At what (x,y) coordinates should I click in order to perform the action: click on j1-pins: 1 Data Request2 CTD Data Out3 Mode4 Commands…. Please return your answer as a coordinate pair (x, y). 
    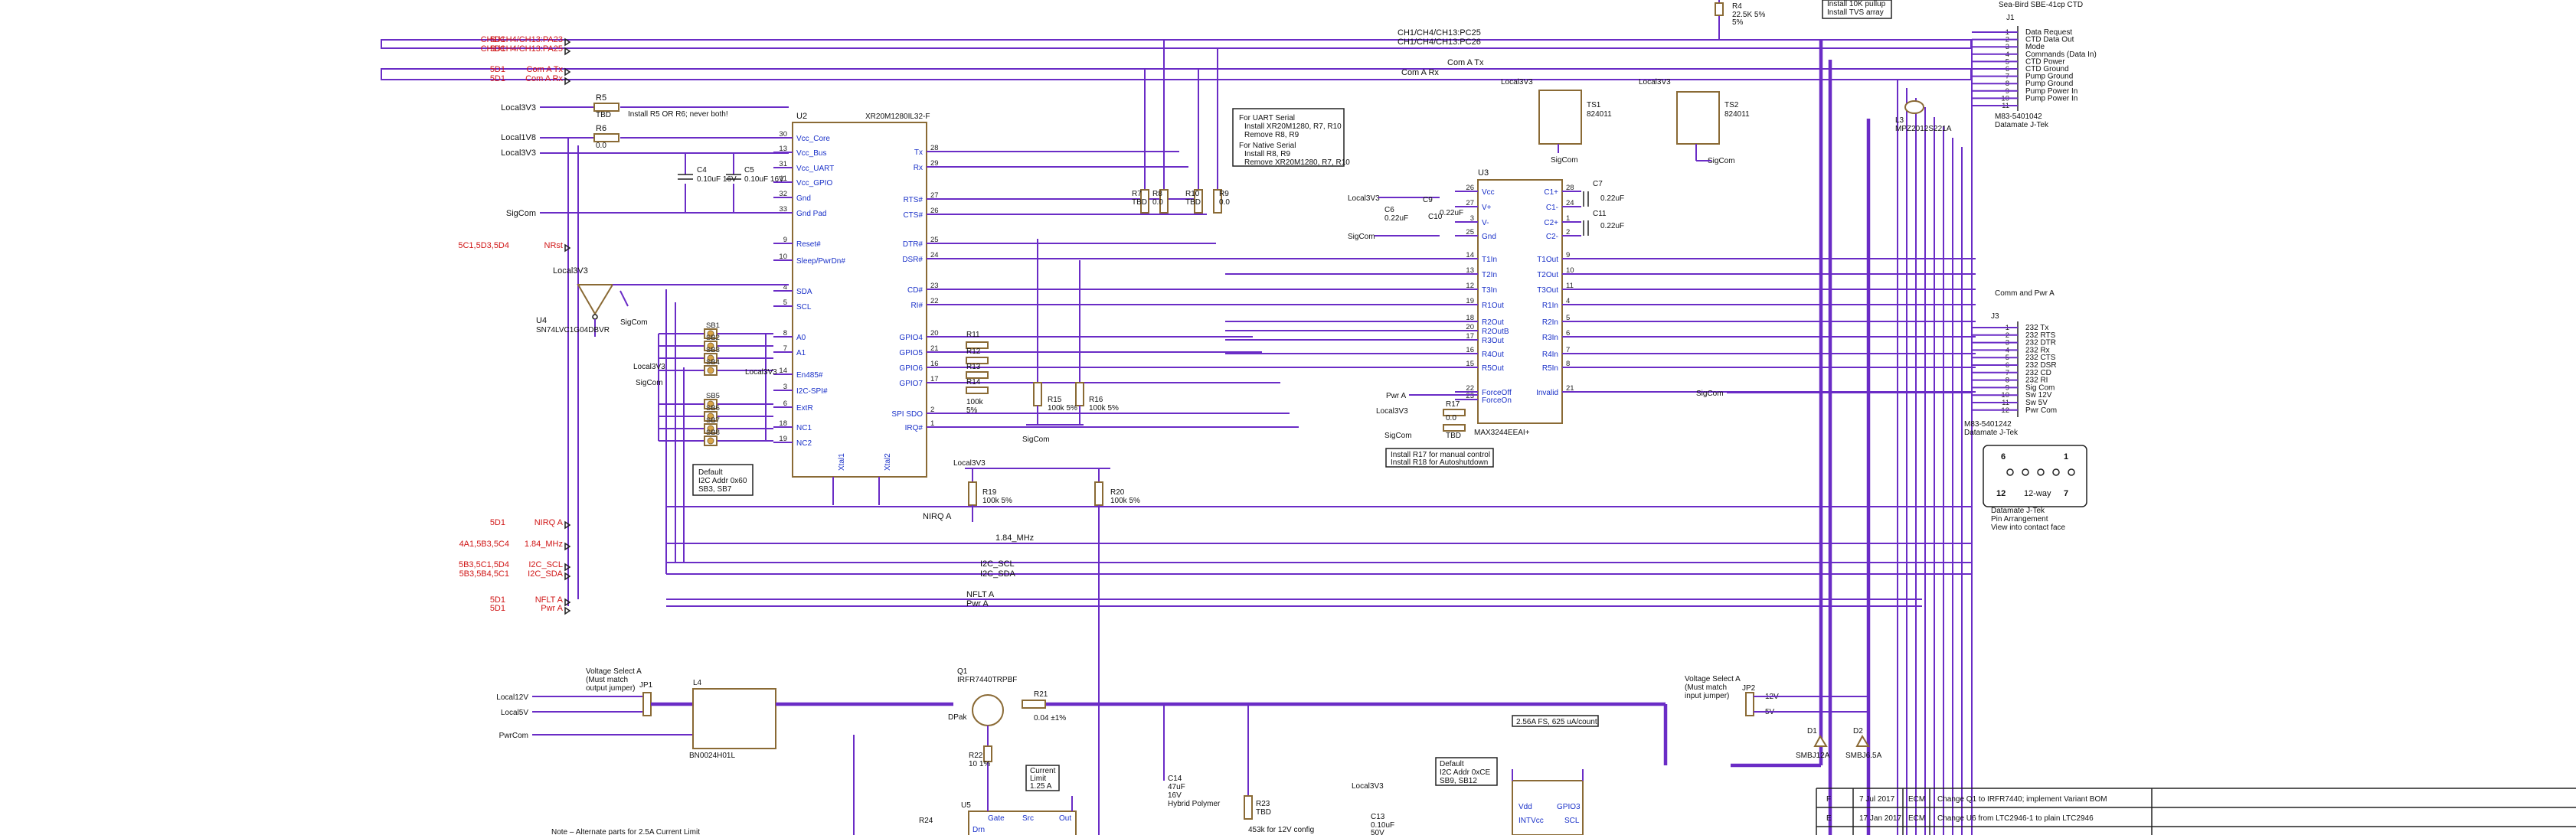
    Looking at the image, I should click on (2034, 69).